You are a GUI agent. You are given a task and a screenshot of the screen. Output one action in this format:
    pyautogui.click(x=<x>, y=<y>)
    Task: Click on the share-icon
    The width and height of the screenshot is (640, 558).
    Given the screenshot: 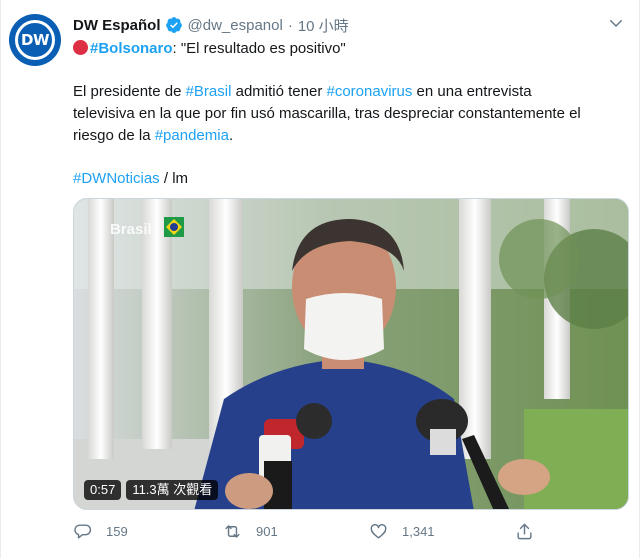 What is the action you would take?
    pyautogui.click(x=524, y=531)
    